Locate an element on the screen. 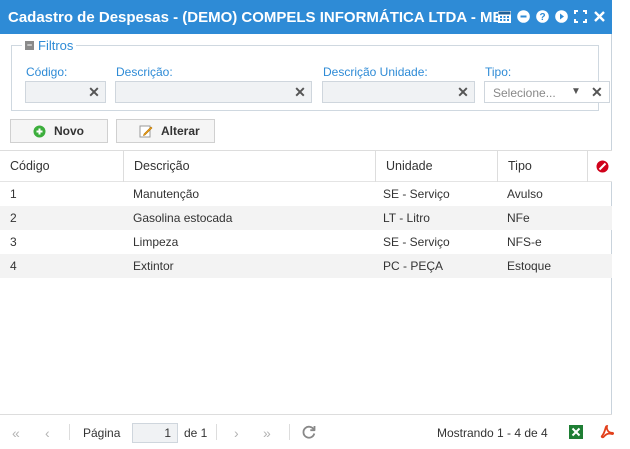  minimize-icon is located at coordinates (523, 16).